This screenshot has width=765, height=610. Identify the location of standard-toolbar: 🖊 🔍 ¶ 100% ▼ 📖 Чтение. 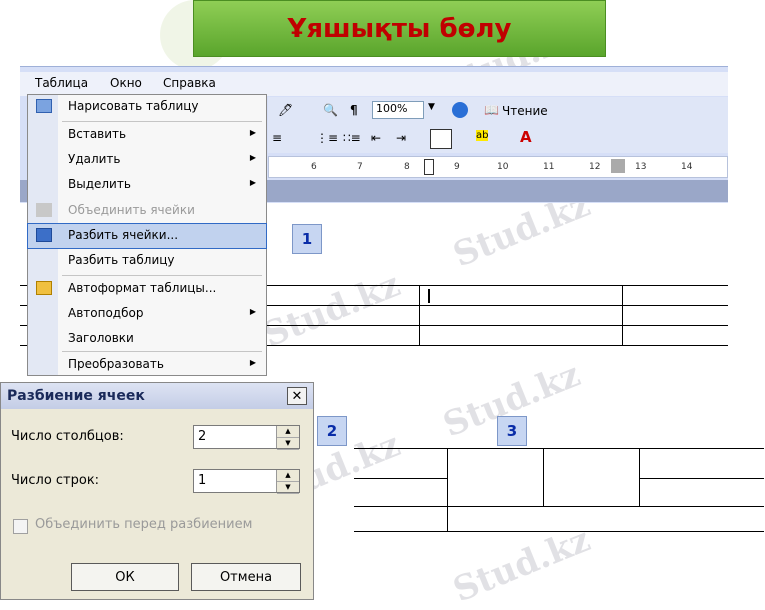
(498, 111).